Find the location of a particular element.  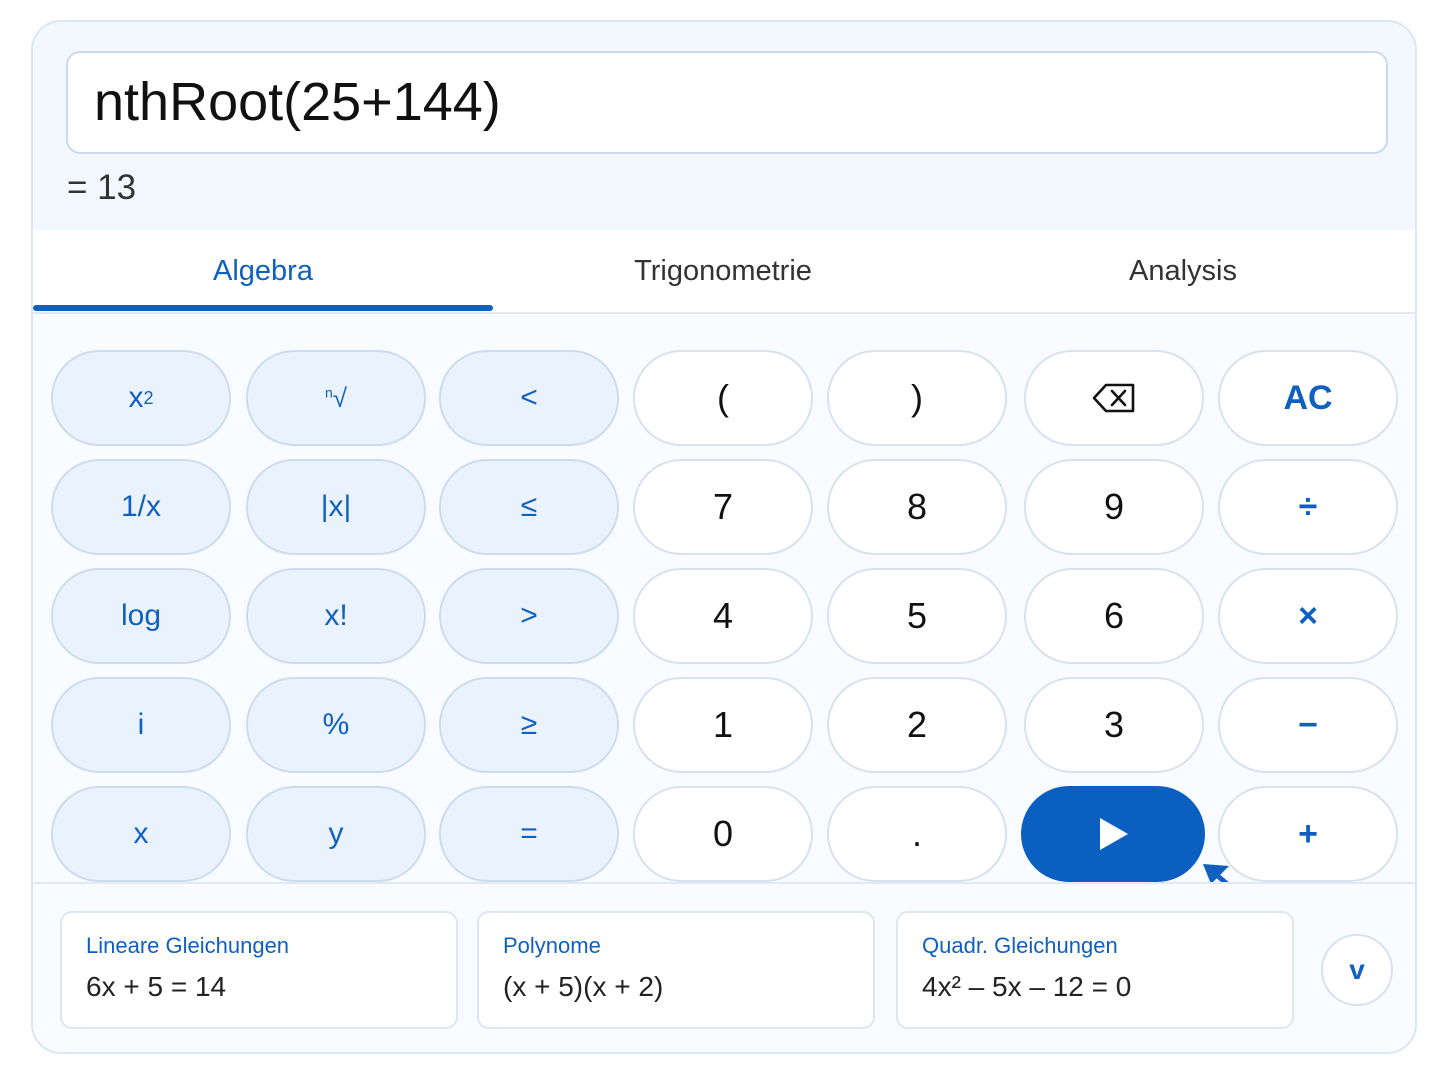

example-expression: 6x + 5 = 14 is located at coordinates (156, 986).